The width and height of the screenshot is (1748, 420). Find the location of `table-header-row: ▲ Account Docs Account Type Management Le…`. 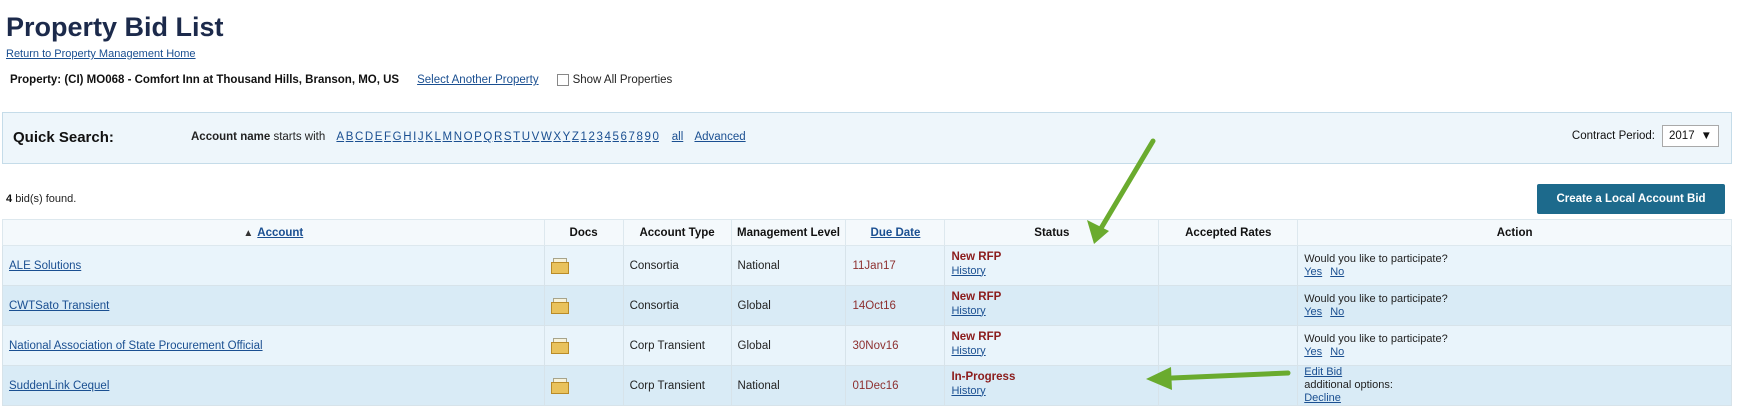

table-header-row: ▲ Account Docs Account Type Management Le… is located at coordinates (867, 232).